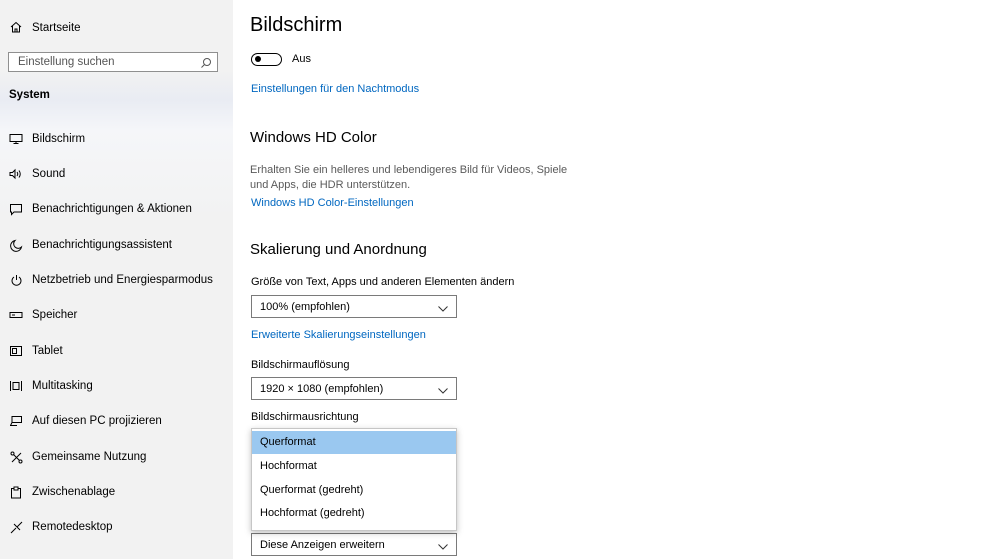  What do you see at coordinates (288, 466) in the screenshot?
I see `option-label: Hochformat` at bounding box center [288, 466].